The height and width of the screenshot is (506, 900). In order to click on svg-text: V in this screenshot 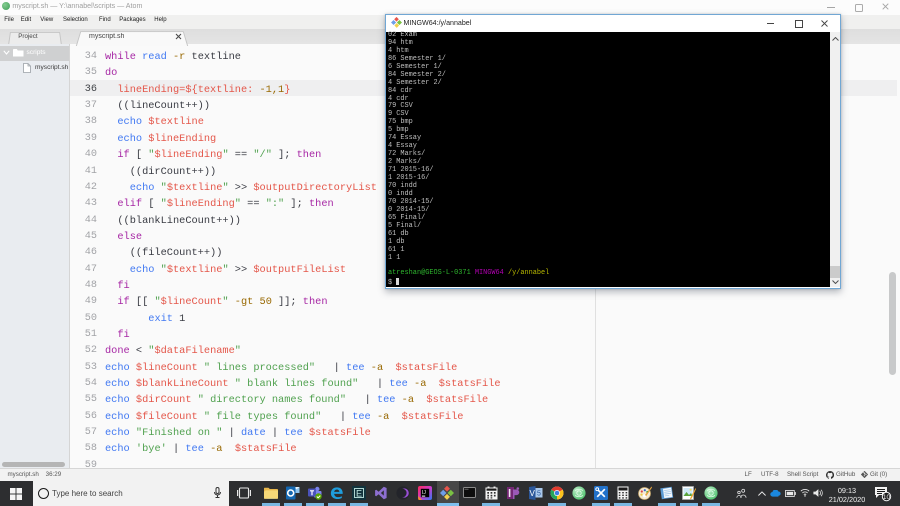, I will do `click(533, 493)`.